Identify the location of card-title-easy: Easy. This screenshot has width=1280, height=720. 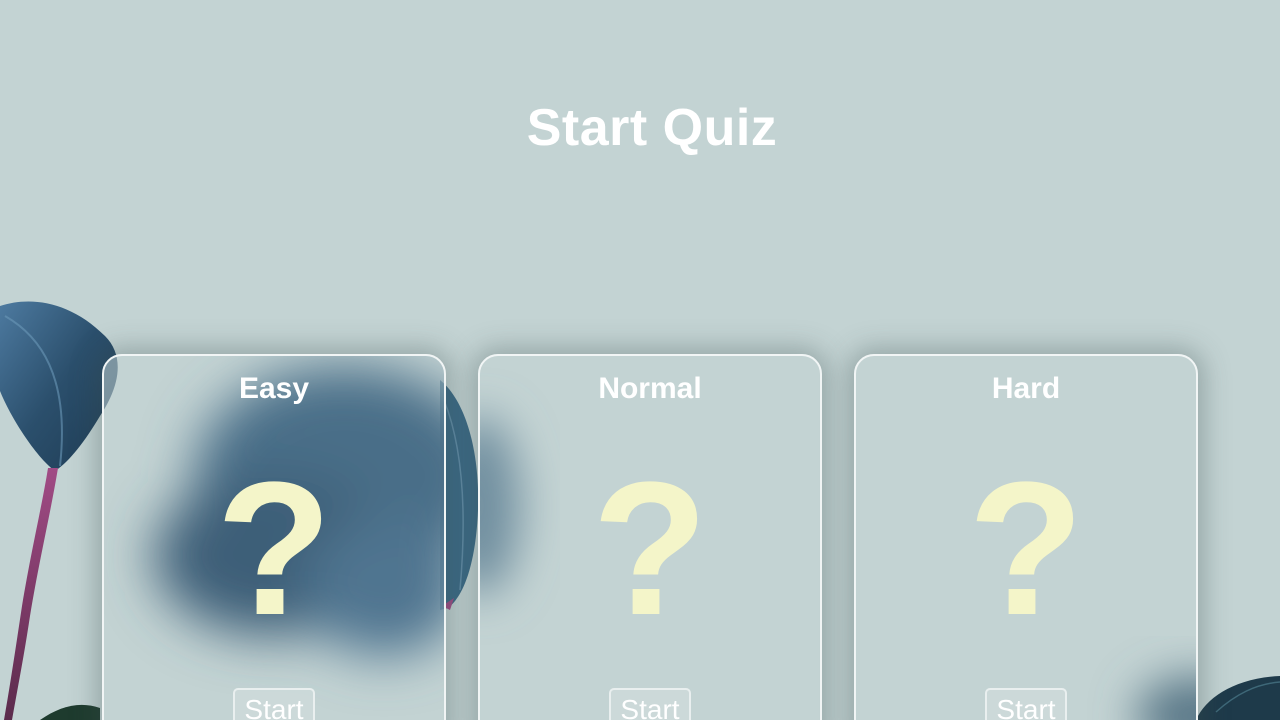
(274, 388).